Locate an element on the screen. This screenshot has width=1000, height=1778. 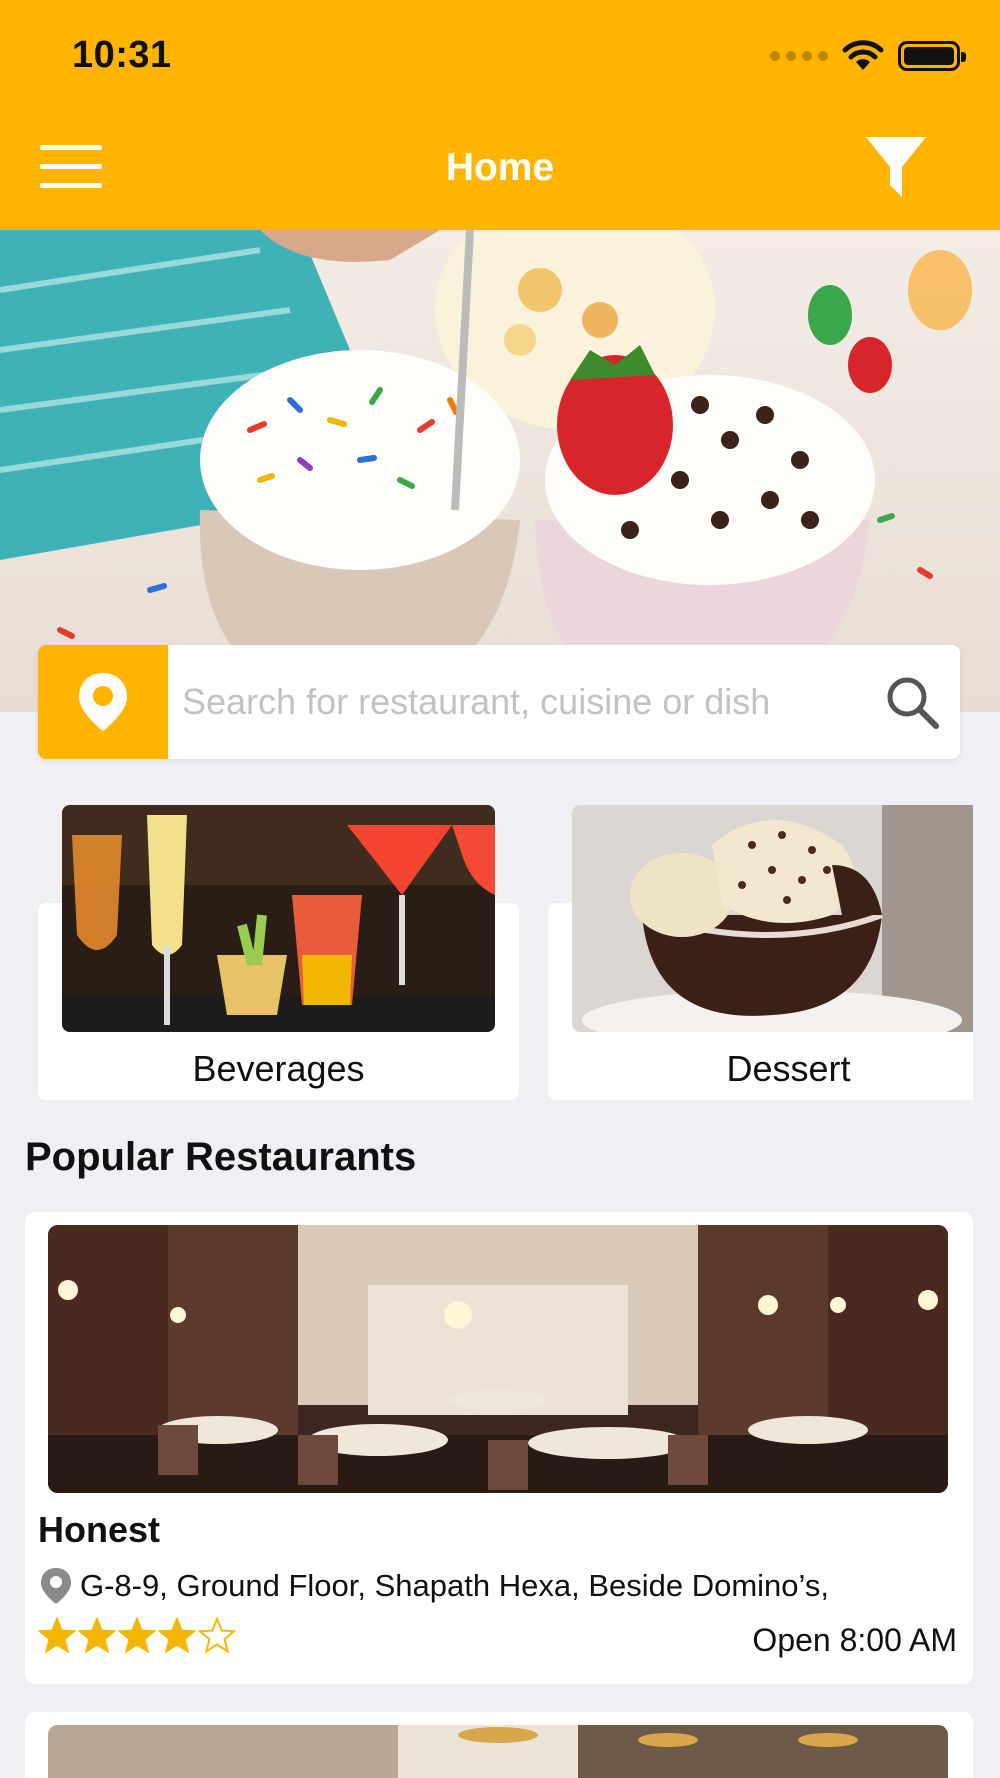
location-pin-icon is located at coordinates (103, 702).